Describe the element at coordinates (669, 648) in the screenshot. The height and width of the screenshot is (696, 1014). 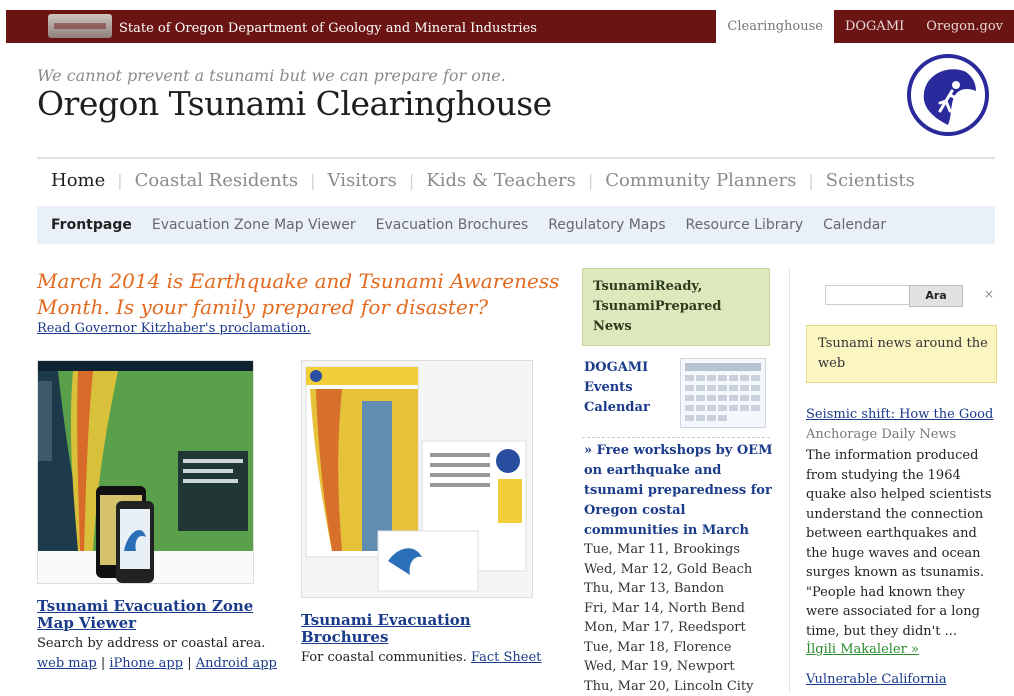
I see `list-item: Tue, Mar 18, Florence` at that location.